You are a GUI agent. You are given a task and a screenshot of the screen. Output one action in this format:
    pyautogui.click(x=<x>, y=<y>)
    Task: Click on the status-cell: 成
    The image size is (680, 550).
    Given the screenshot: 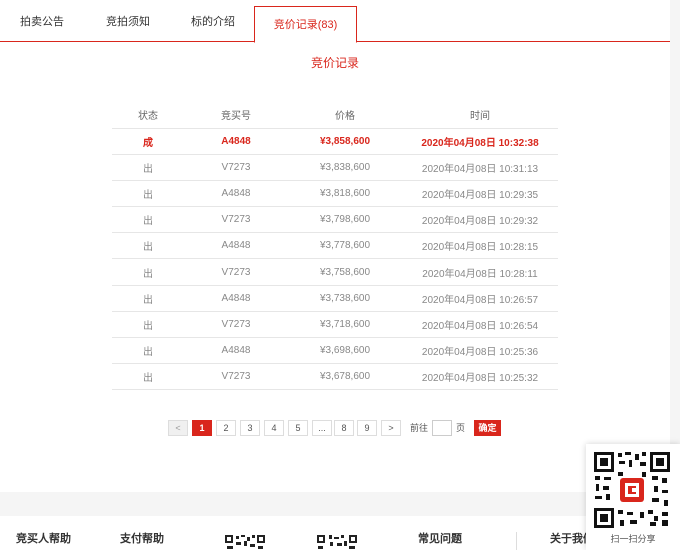 What is the action you would take?
    pyautogui.click(x=148, y=141)
    